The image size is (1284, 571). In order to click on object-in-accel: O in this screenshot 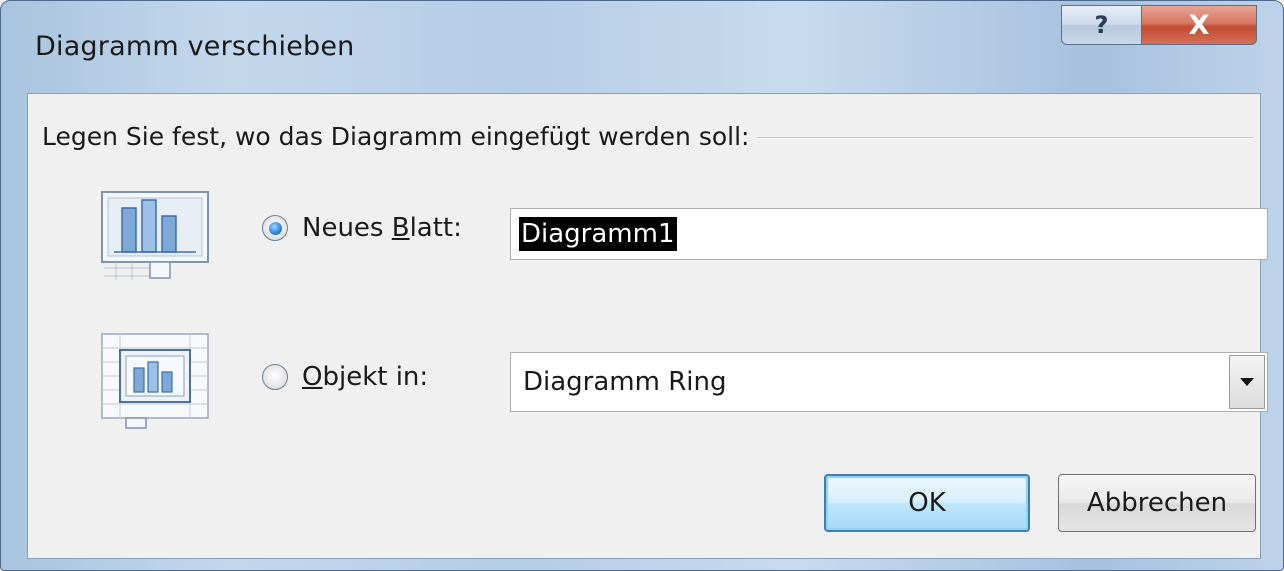, I will do `click(312, 377)`.